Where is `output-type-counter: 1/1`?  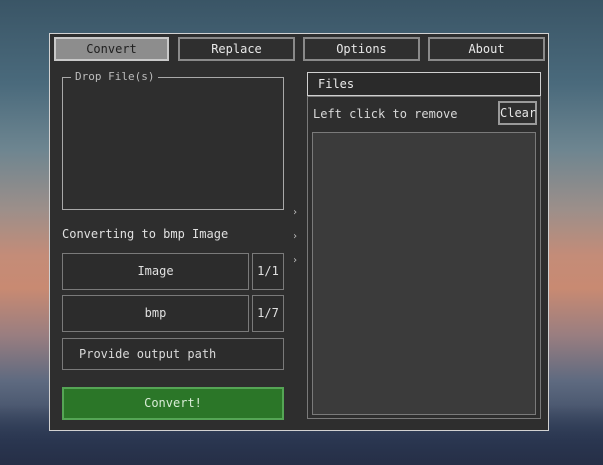
output-type-counter: 1/1 is located at coordinates (268, 271).